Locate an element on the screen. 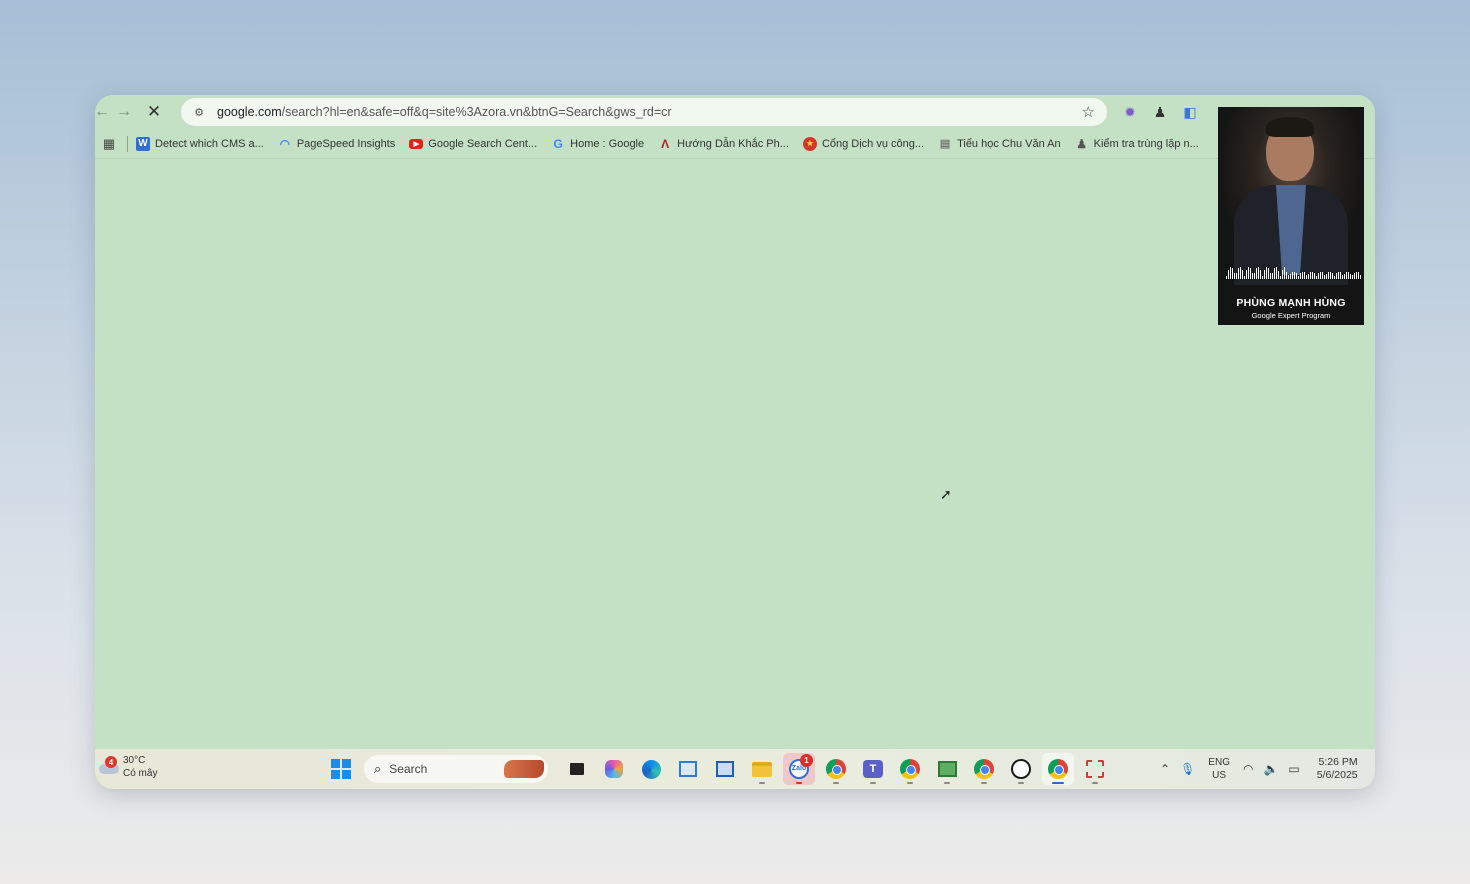 The height and width of the screenshot is (884, 1470). emblem-icon: ★ is located at coordinates (809, 143).